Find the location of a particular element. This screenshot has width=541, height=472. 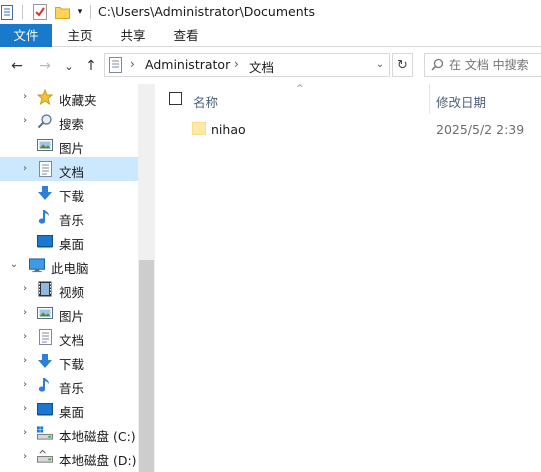

sidebar-item-documents: › 文档 is located at coordinates (69, 169).